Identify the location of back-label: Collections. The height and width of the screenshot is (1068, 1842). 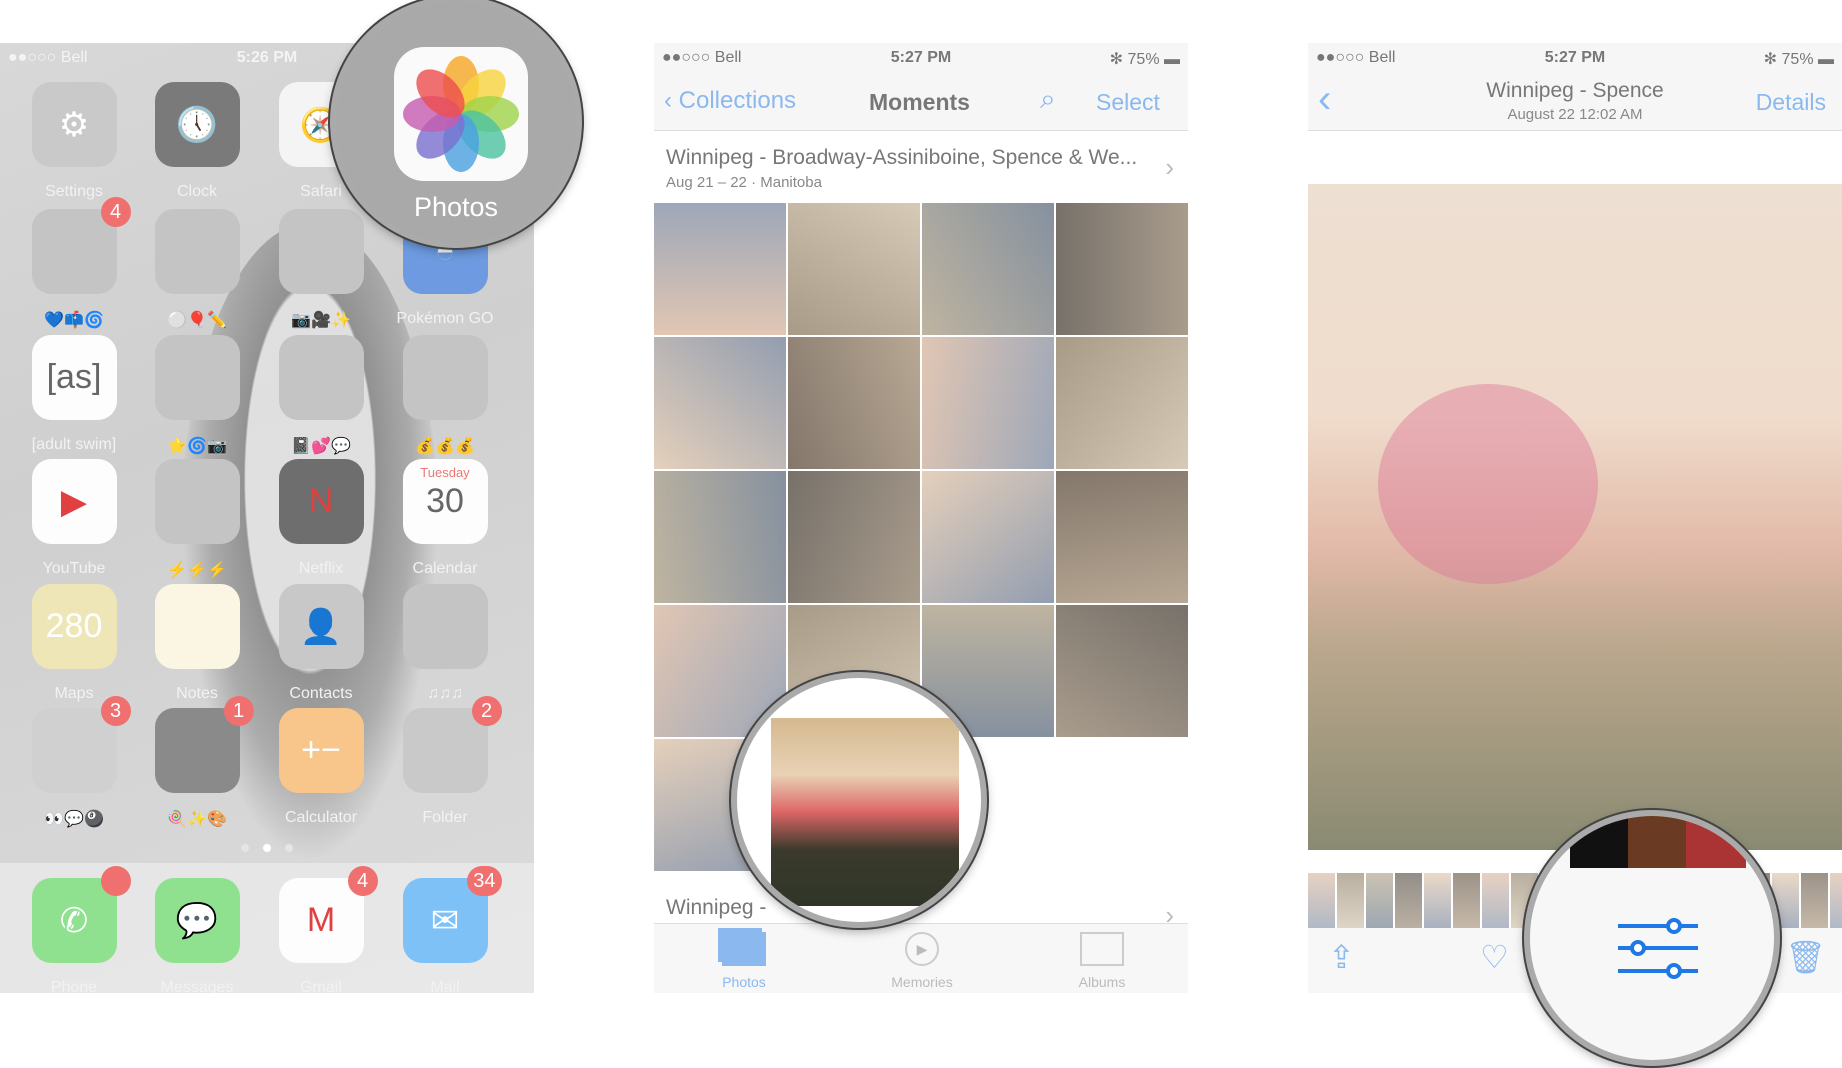
(737, 100).